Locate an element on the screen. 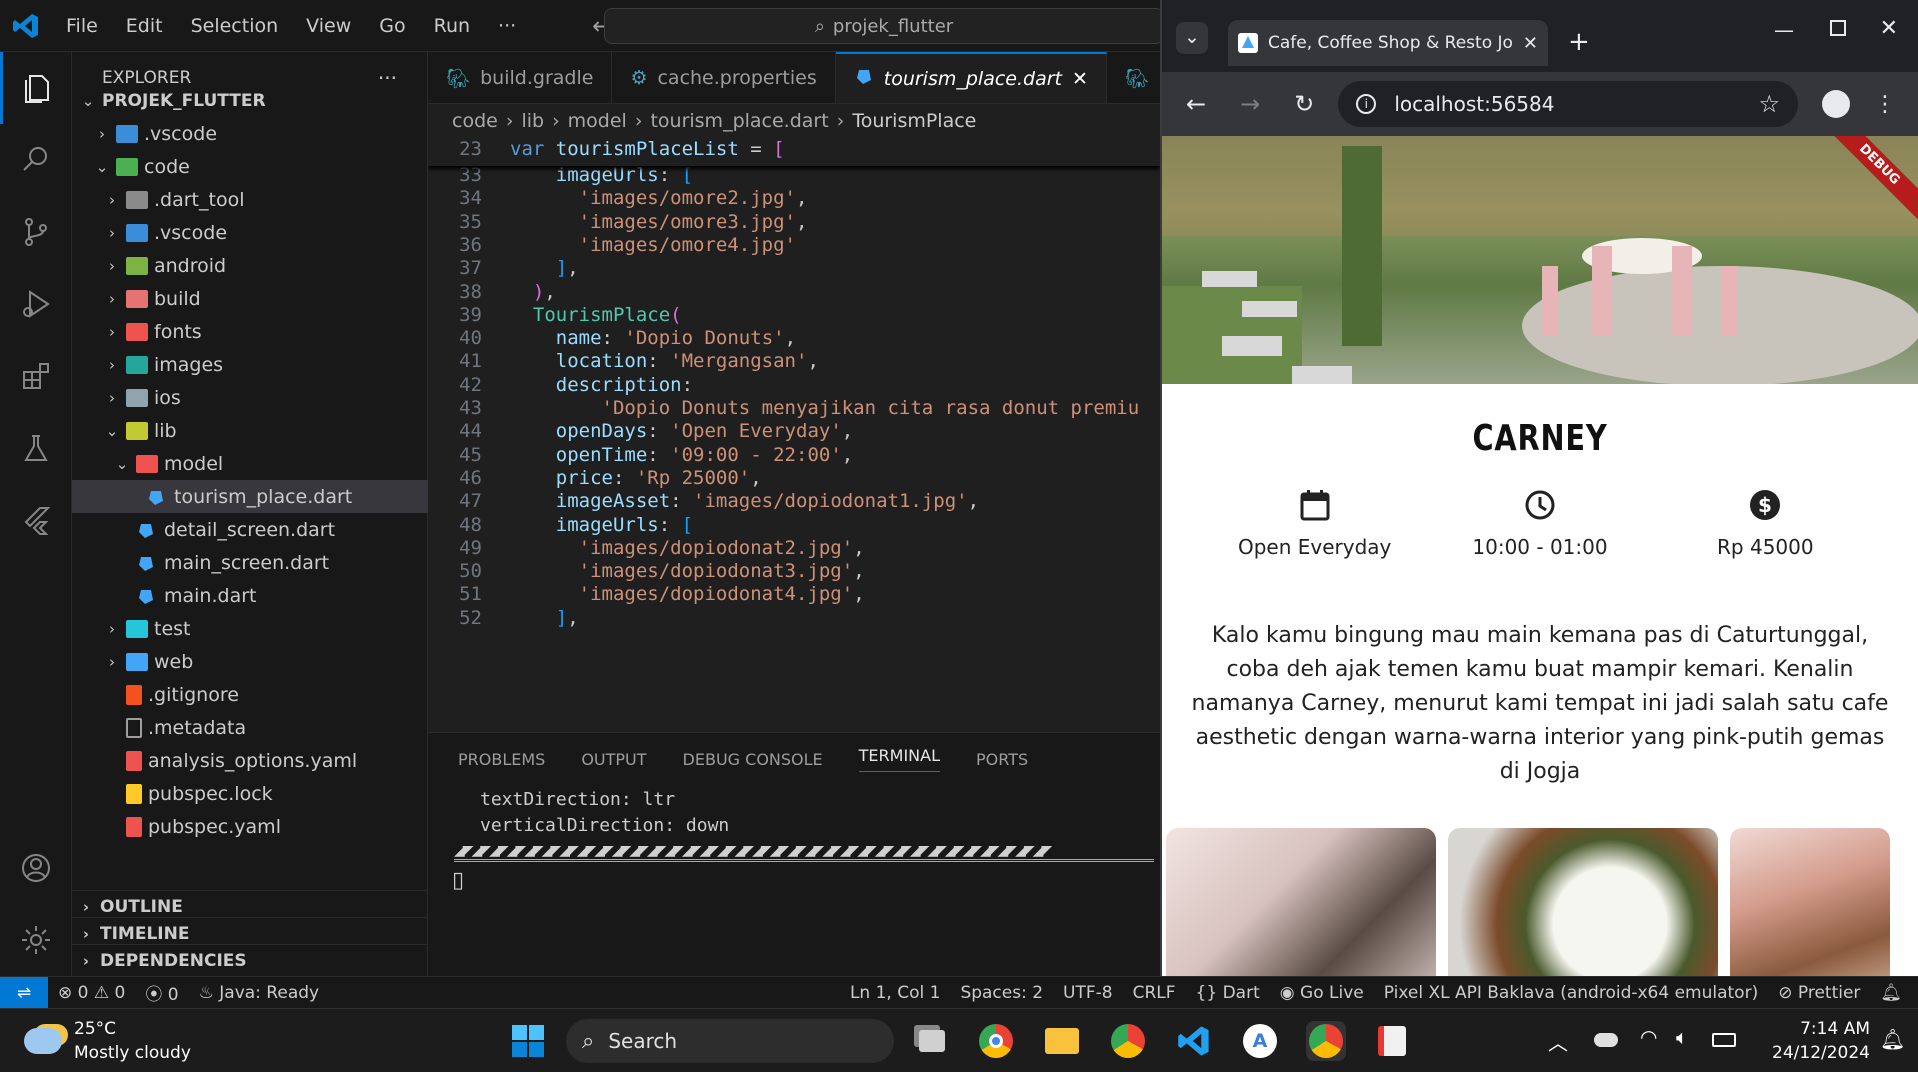 The image size is (1918, 1072). file-item: detail_screen.dart is located at coordinates (250, 529).